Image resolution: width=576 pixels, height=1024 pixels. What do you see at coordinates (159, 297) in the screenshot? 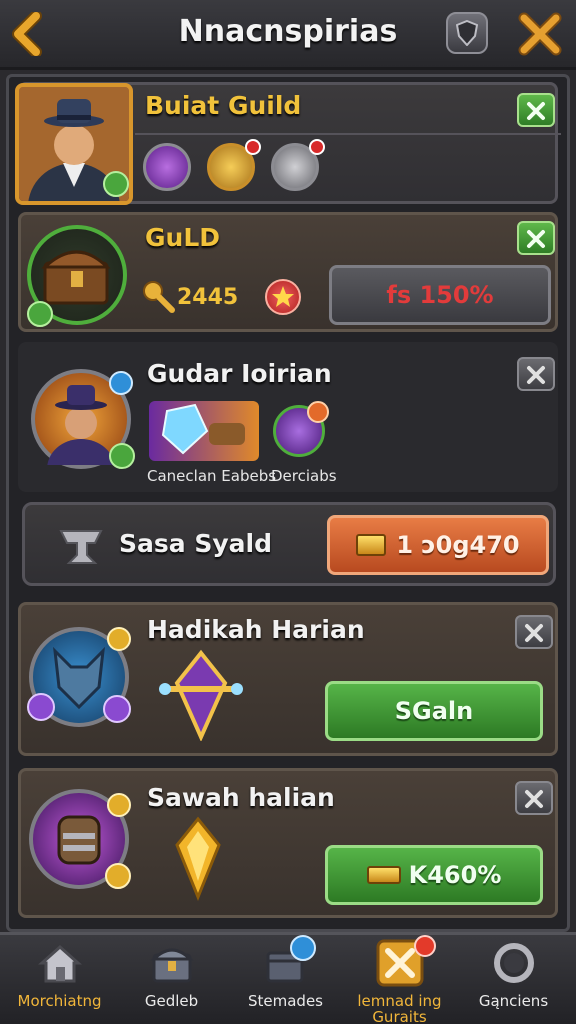
I see `gold-key-icon` at bounding box center [159, 297].